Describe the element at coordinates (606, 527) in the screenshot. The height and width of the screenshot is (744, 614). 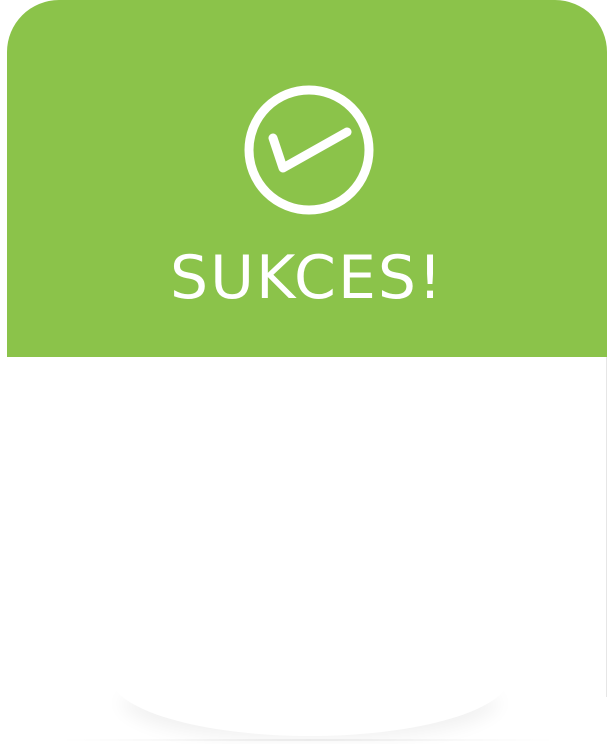
I see `card-right-edge` at that location.